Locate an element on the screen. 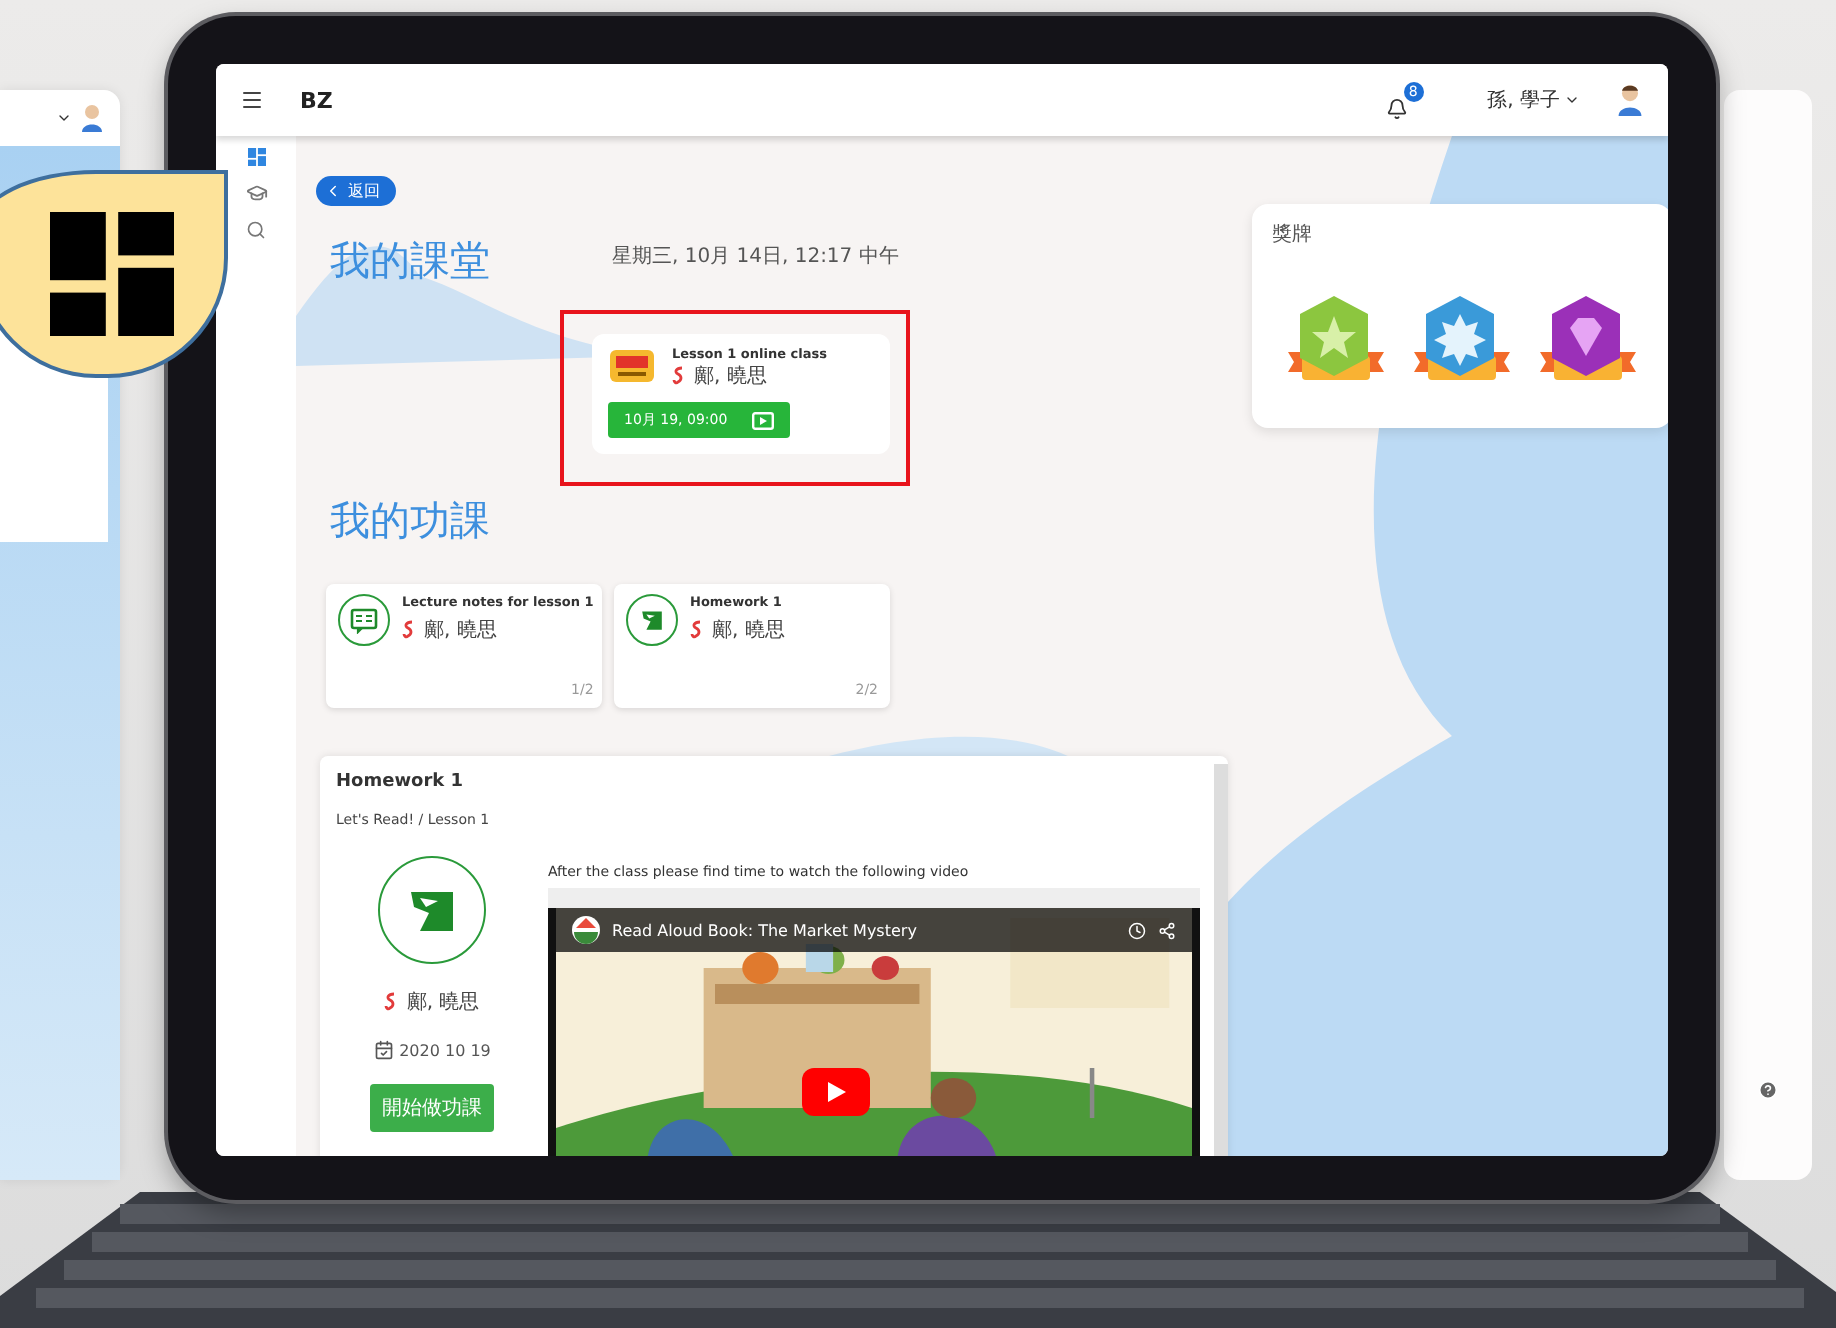  detail-title: Homework 1 is located at coordinates (401, 782).